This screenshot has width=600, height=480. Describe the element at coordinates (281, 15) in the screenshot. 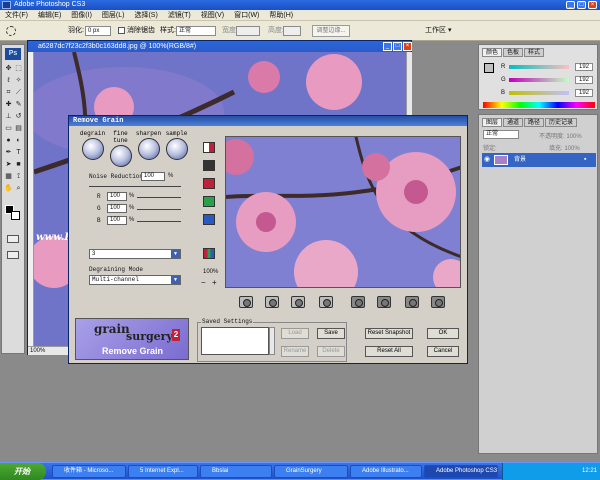

I see `menu-help: 帮助(H)` at that location.